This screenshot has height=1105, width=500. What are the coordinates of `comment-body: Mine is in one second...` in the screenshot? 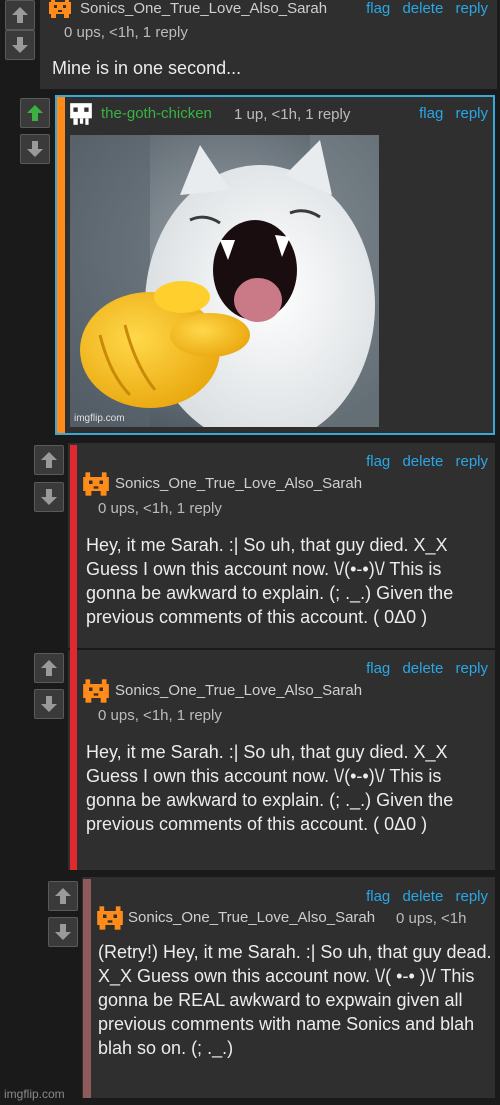 It's located at (147, 68).